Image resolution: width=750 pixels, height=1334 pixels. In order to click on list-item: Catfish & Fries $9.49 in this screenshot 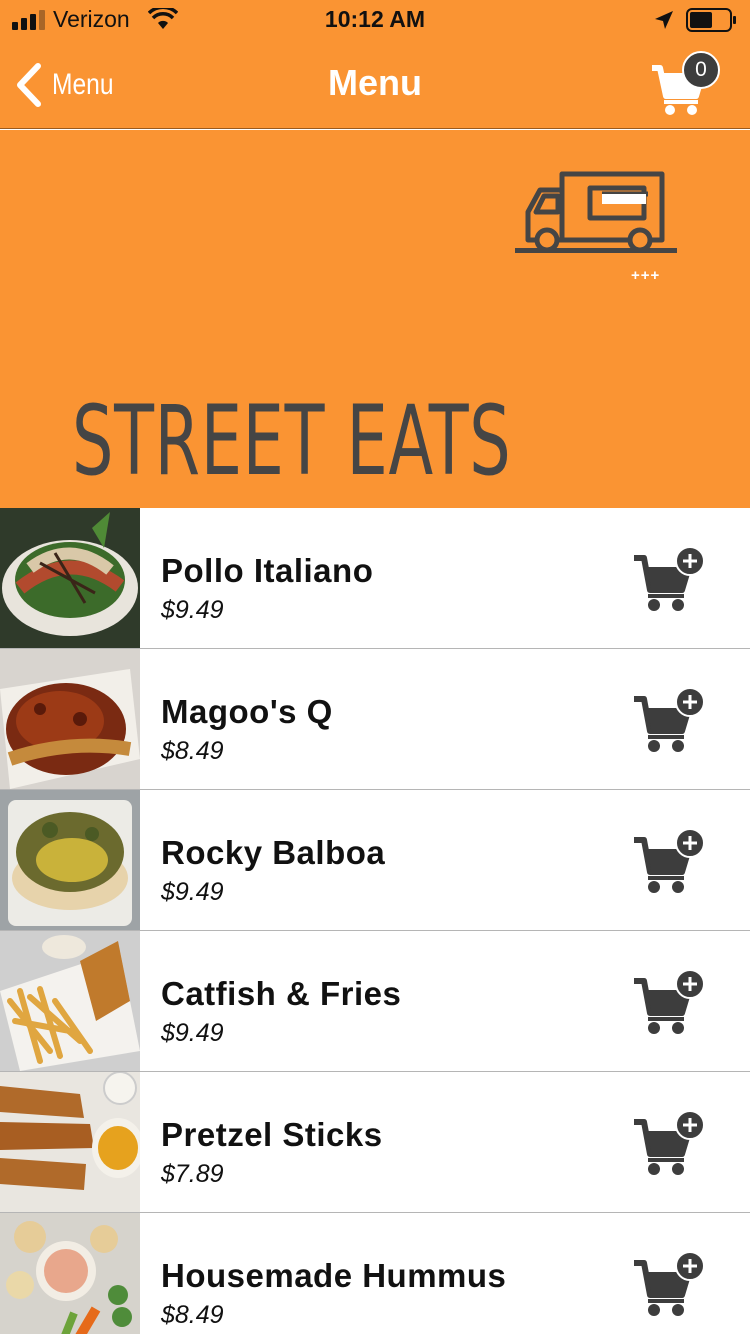, I will do `click(375, 1001)`.